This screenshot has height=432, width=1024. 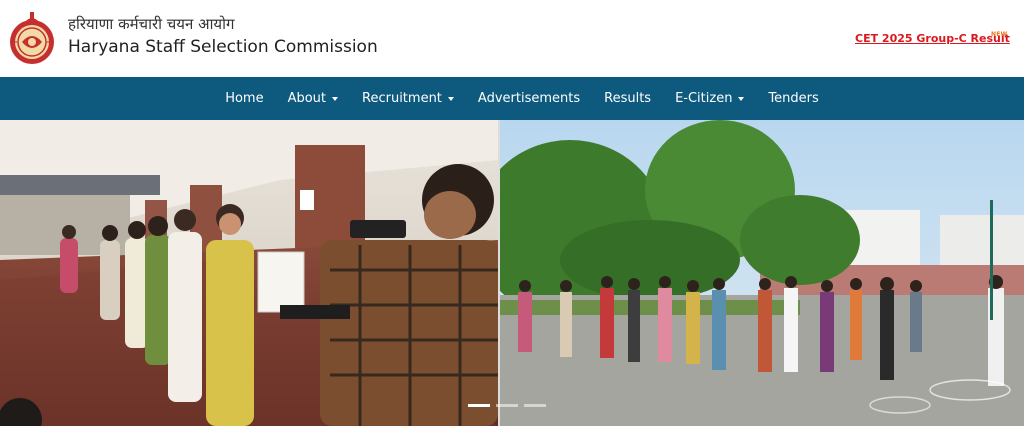 I want to click on nav-item-label: Results, so click(x=628, y=98).